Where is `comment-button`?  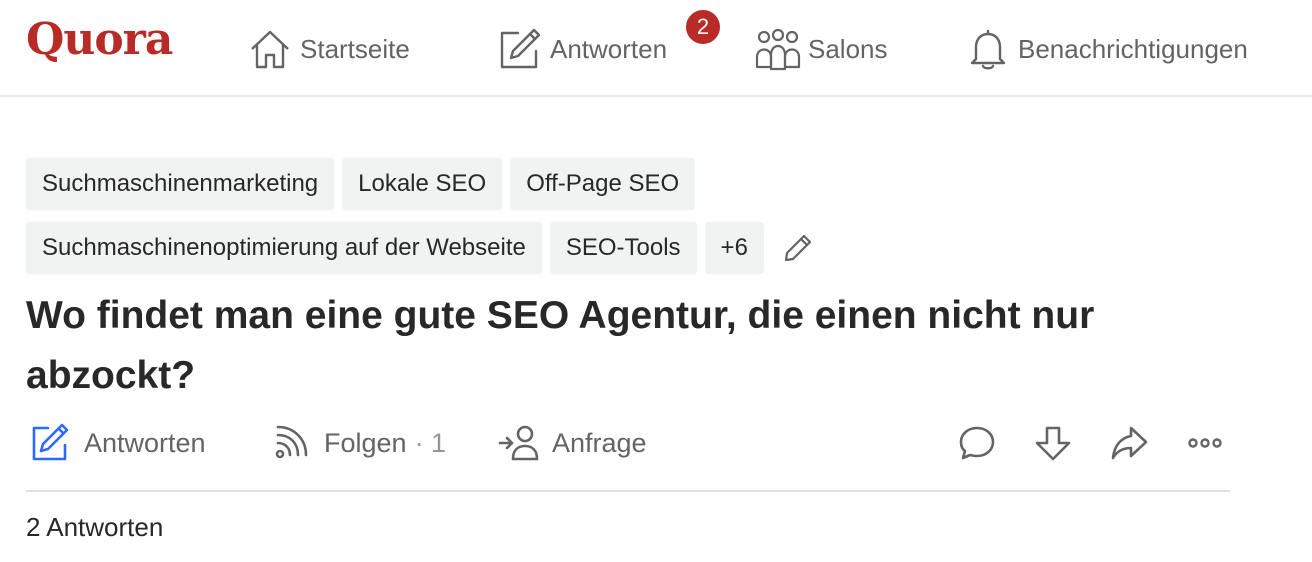
comment-button is located at coordinates (977, 443).